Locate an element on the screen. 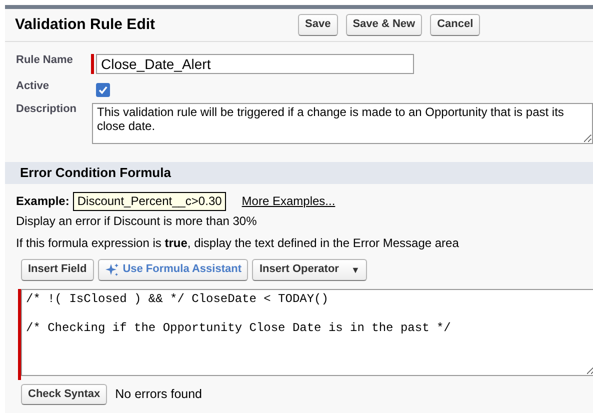  cancel-button: Cancel is located at coordinates (455, 25).